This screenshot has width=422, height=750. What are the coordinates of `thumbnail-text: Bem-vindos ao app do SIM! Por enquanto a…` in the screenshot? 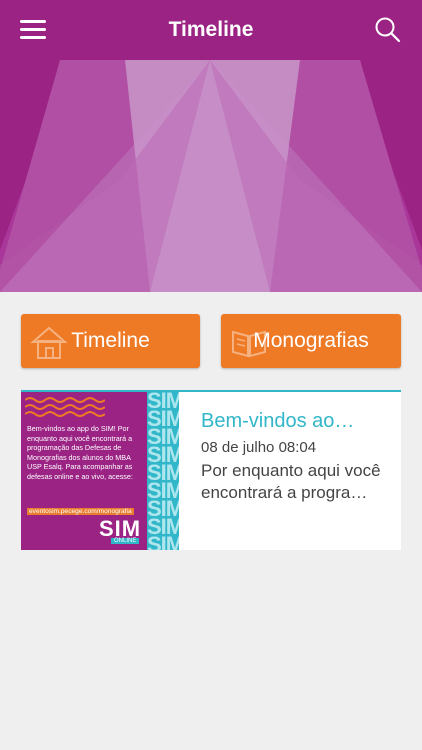 It's located at (80, 452).